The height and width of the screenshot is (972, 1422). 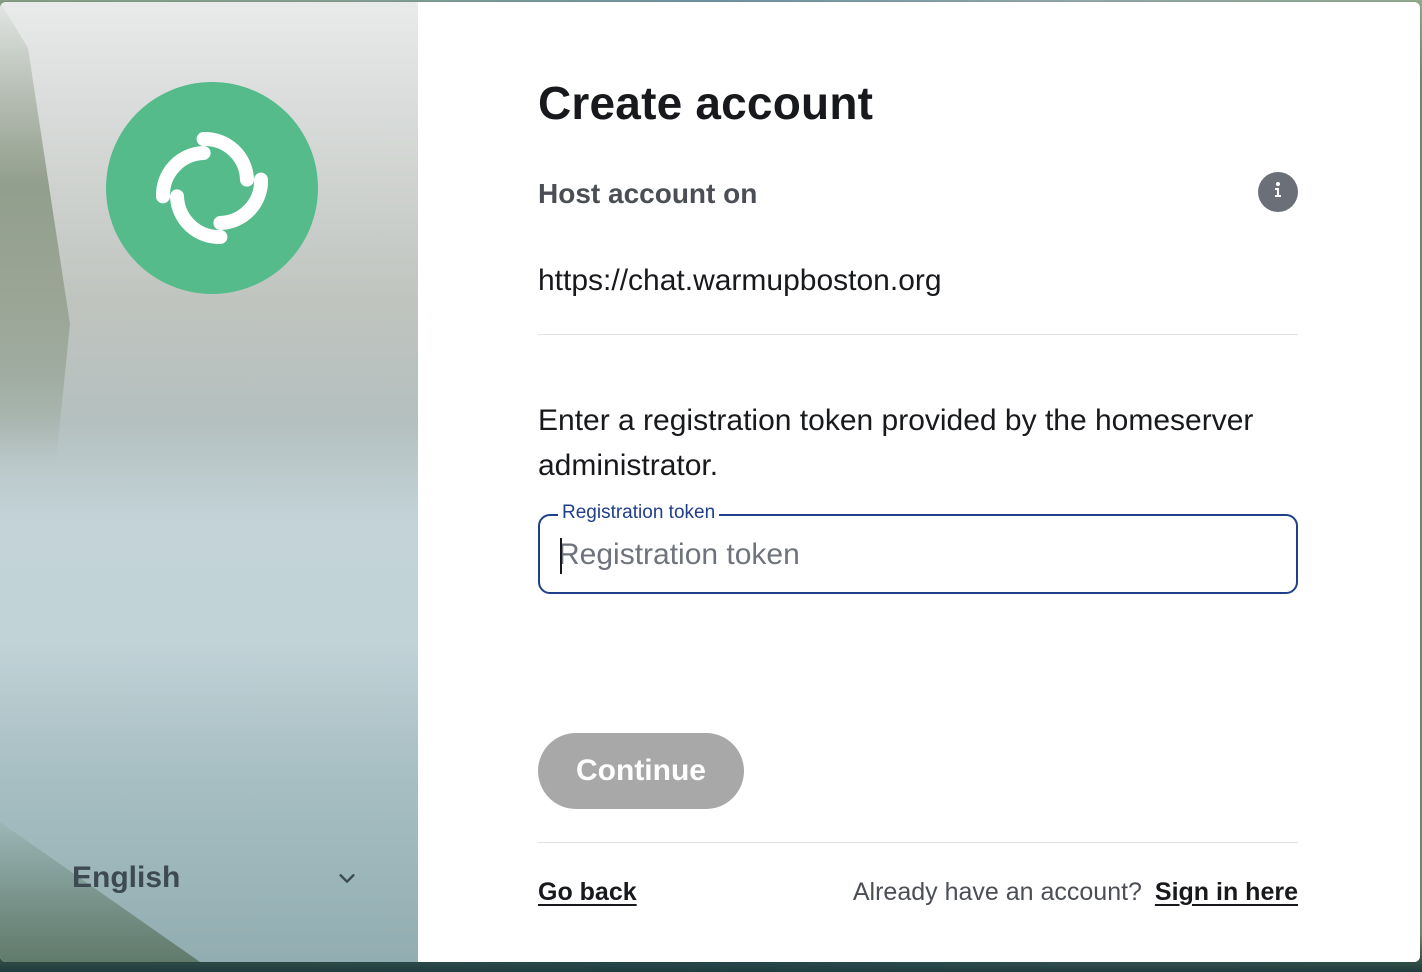 I want to click on go-back-link: Go back, so click(x=587, y=892).